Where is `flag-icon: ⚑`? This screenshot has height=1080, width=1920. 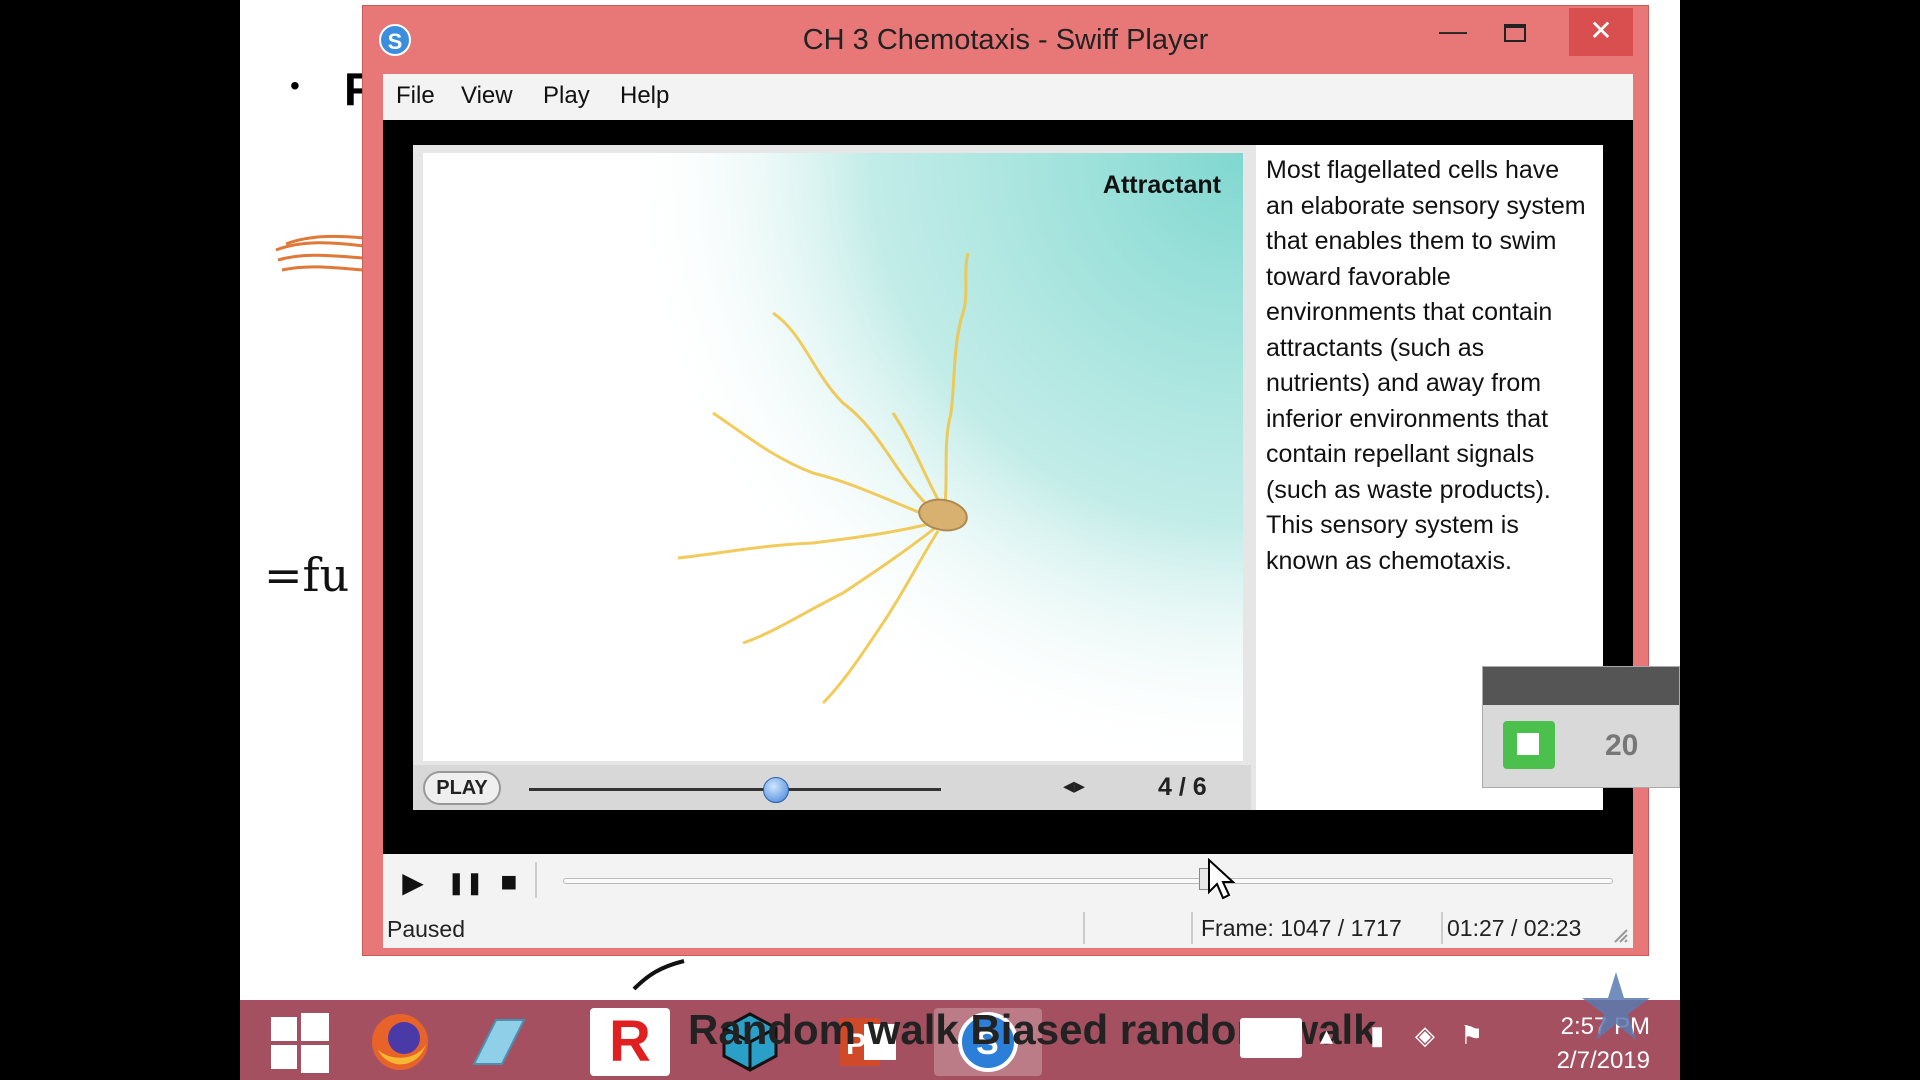
flag-icon: ⚑ is located at coordinates (1471, 1035).